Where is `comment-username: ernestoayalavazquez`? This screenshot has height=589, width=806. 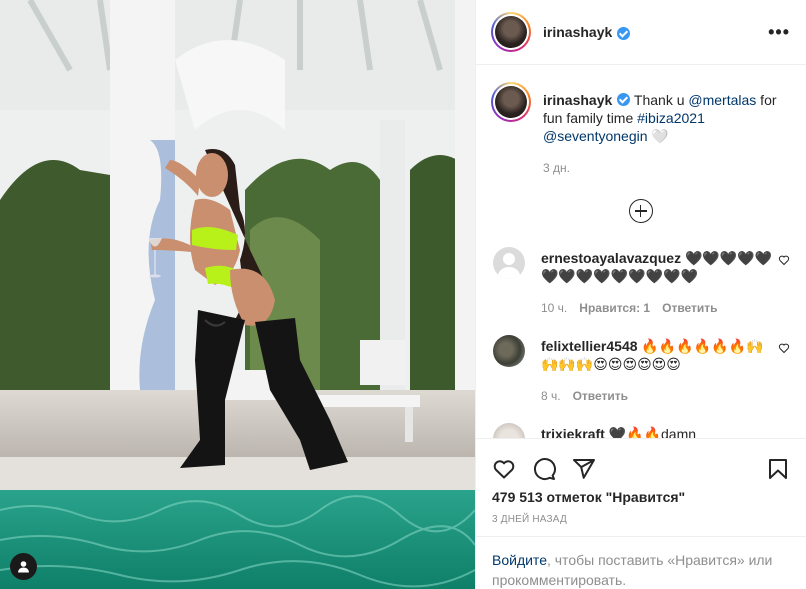 comment-username: ernestoayalavazquez is located at coordinates (611, 258).